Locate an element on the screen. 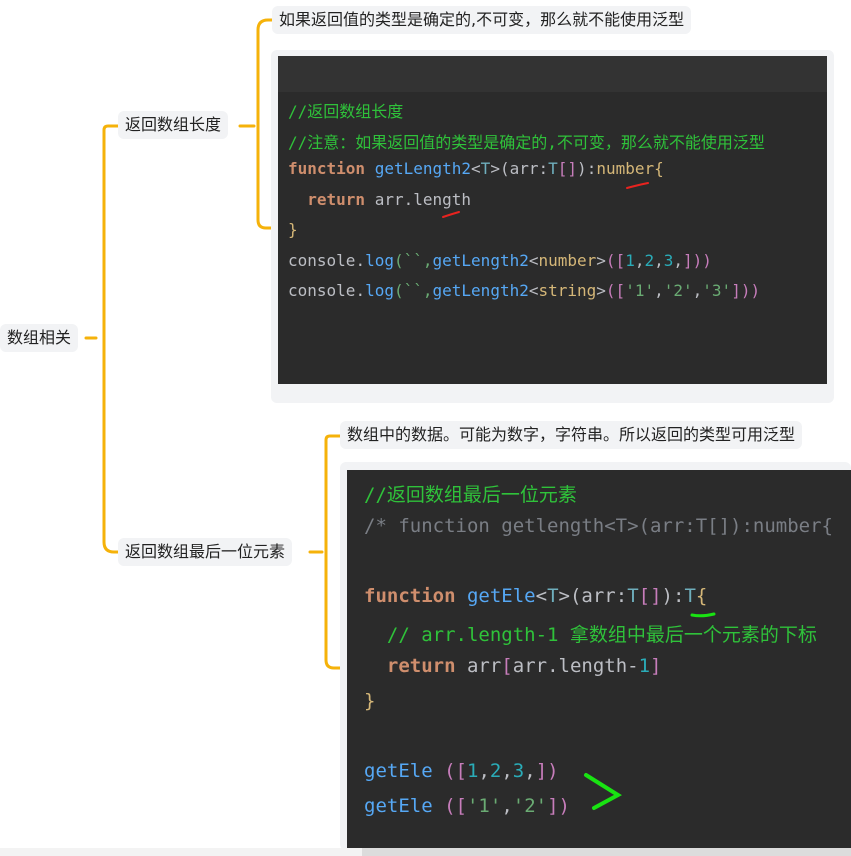 This screenshot has width=851, height=856. horizontal-scrollbar is located at coordinates (425, 852).